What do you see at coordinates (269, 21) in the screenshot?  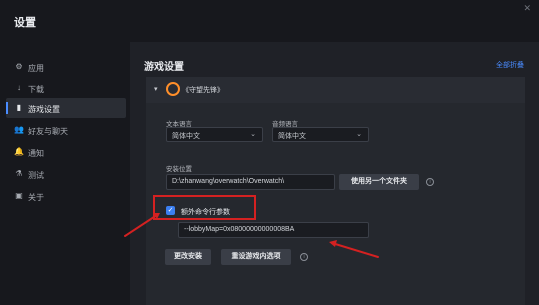 I see `title-bar: 设置 ✕` at bounding box center [269, 21].